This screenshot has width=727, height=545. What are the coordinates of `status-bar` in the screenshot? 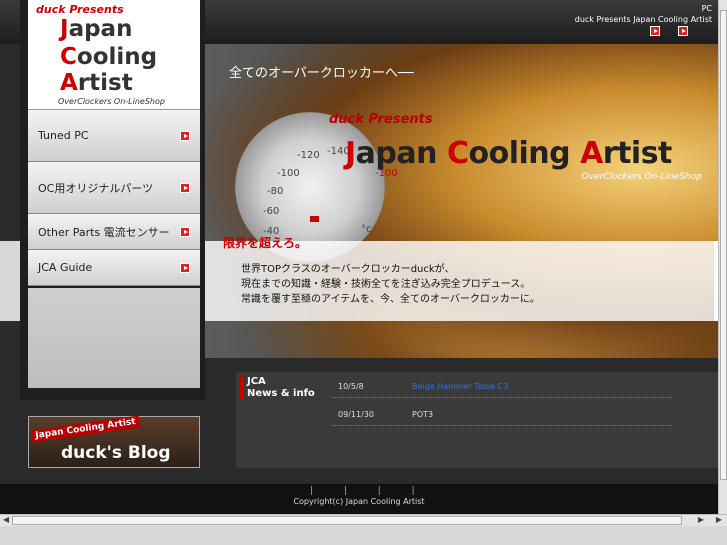 It's located at (363, 535).